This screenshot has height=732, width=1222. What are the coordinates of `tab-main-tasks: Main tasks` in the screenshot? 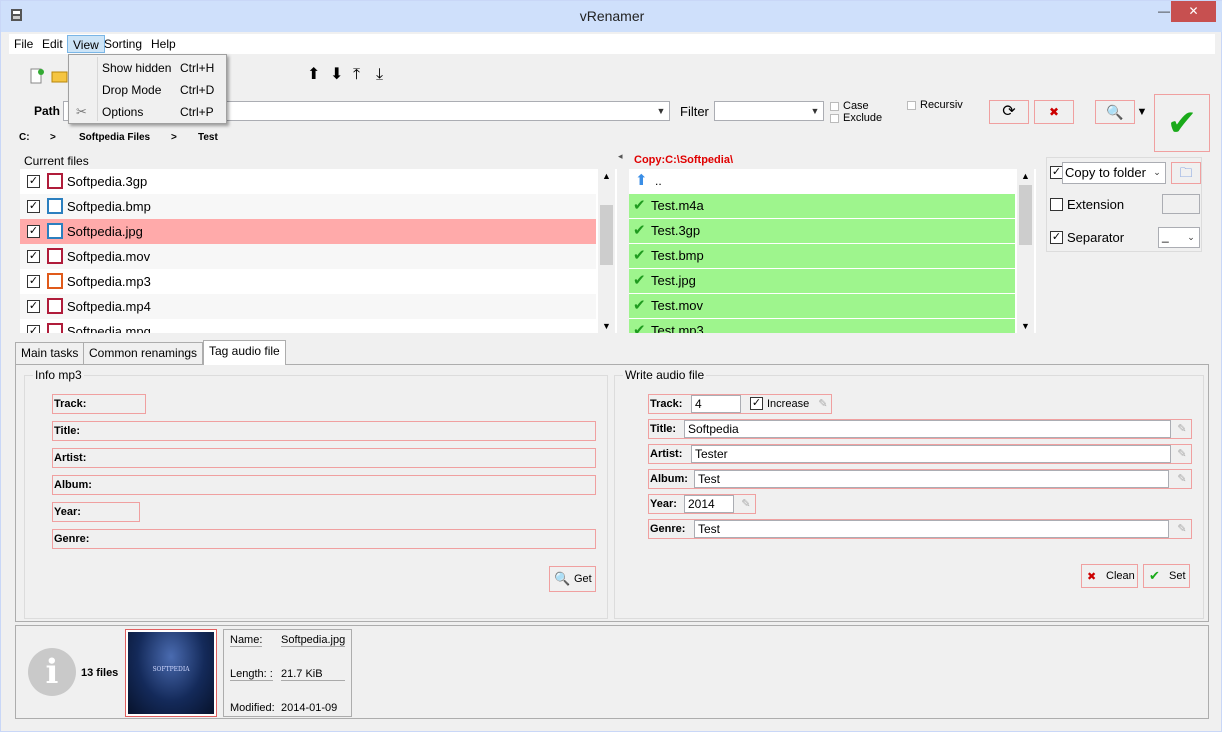 It's located at (50, 353).